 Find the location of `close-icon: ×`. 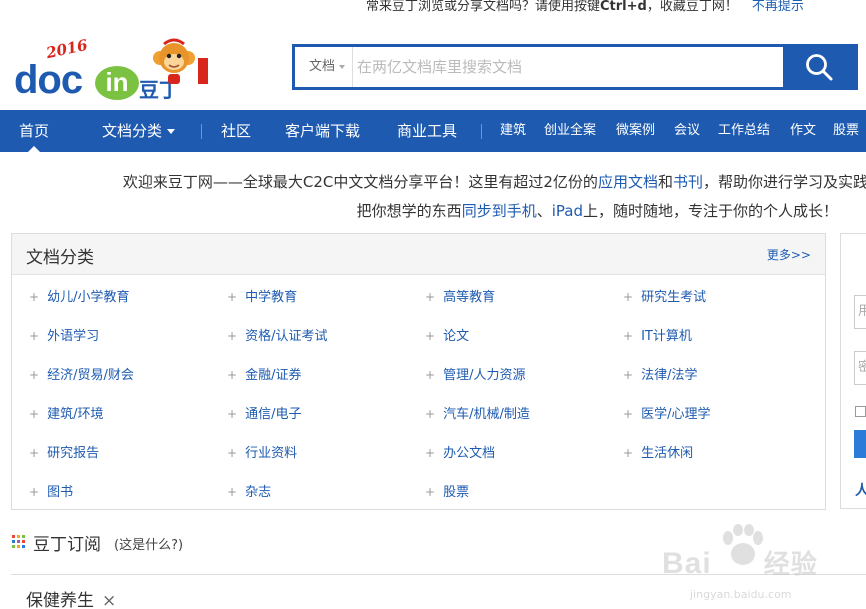

close-icon: × is located at coordinates (109, 600).